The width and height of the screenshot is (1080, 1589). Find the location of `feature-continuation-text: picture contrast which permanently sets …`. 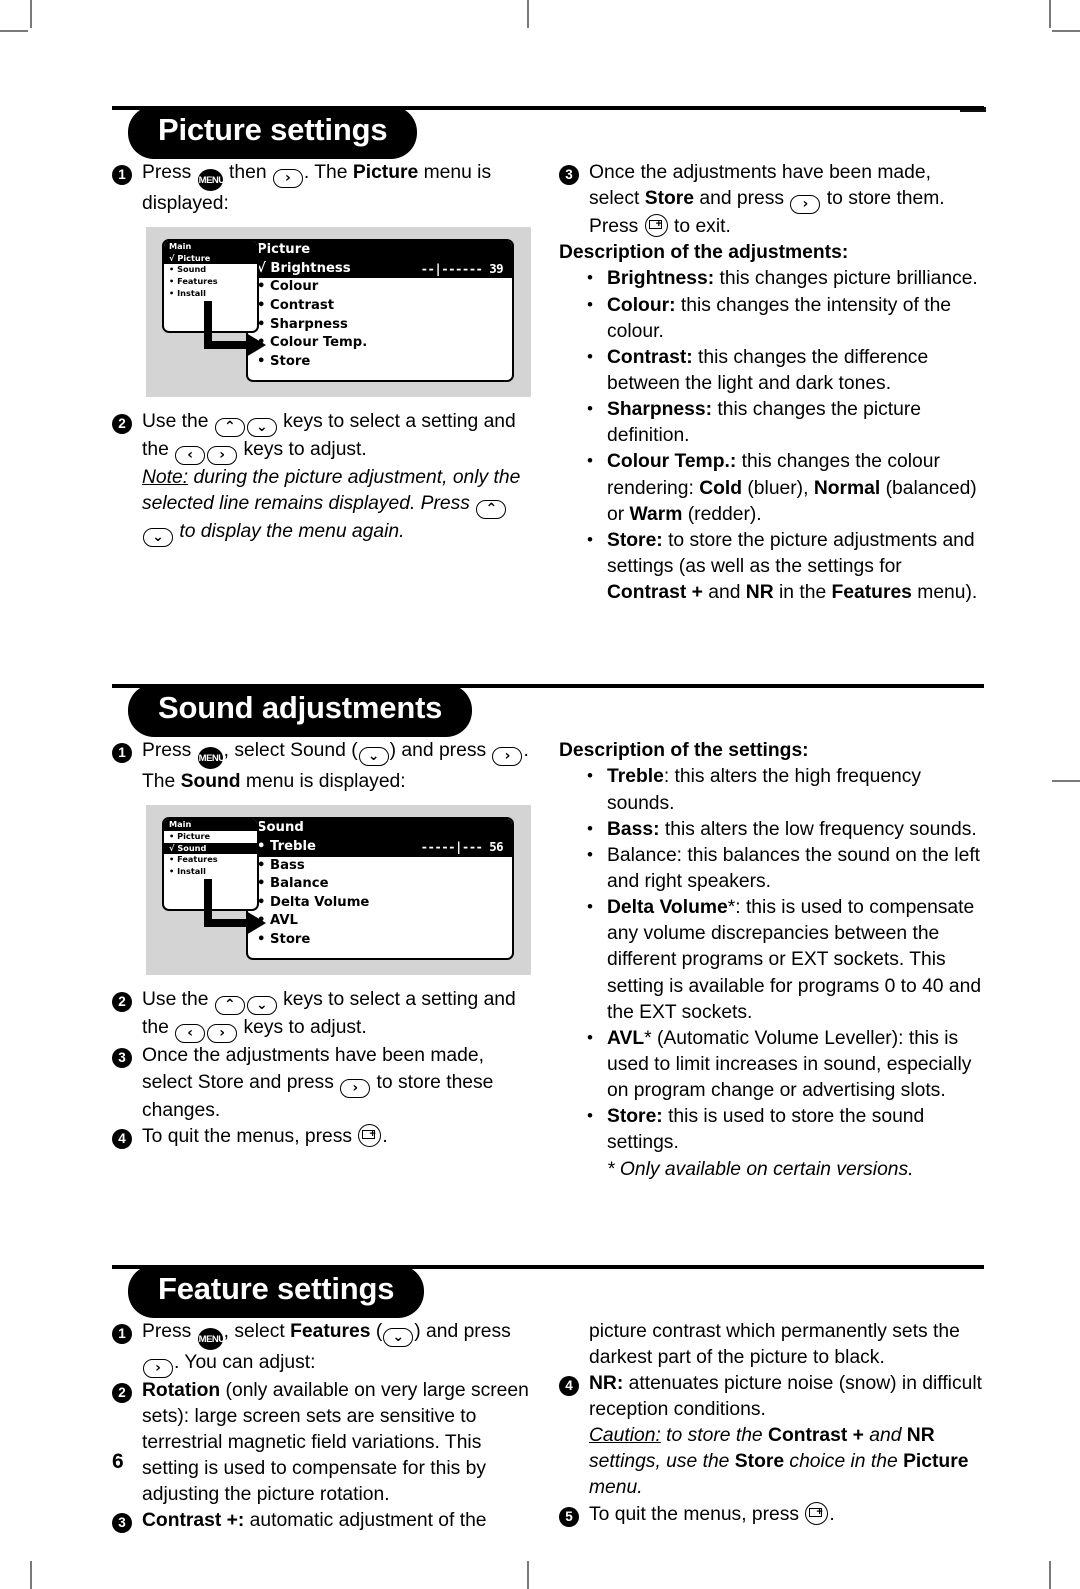

feature-continuation-text: picture contrast which permanently sets … is located at coordinates (774, 1344).